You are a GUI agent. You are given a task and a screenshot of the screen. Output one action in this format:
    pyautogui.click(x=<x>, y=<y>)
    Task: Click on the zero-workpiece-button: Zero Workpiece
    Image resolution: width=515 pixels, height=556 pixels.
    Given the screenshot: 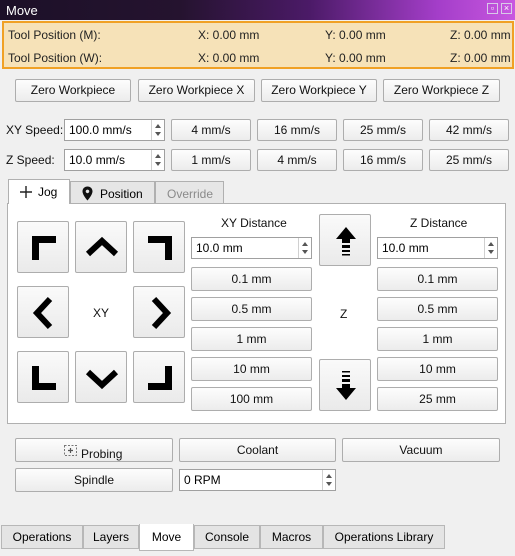 What is the action you would take?
    pyautogui.click(x=73, y=90)
    